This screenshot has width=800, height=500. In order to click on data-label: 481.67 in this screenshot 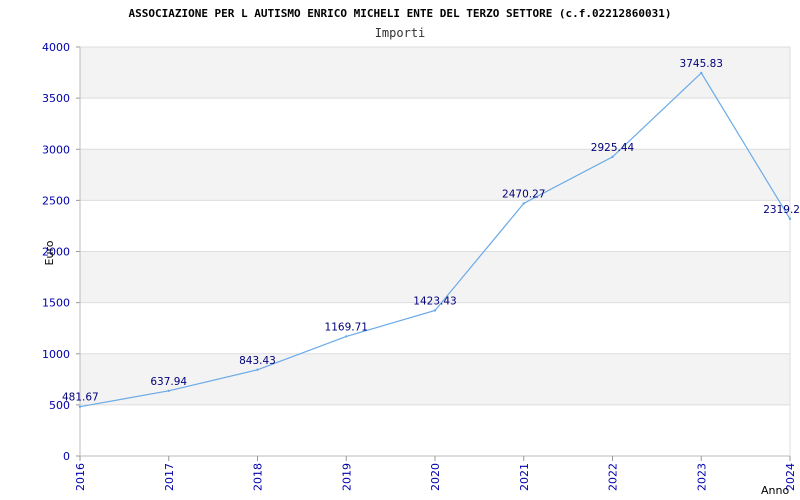, I will do `click(80, 398)`.